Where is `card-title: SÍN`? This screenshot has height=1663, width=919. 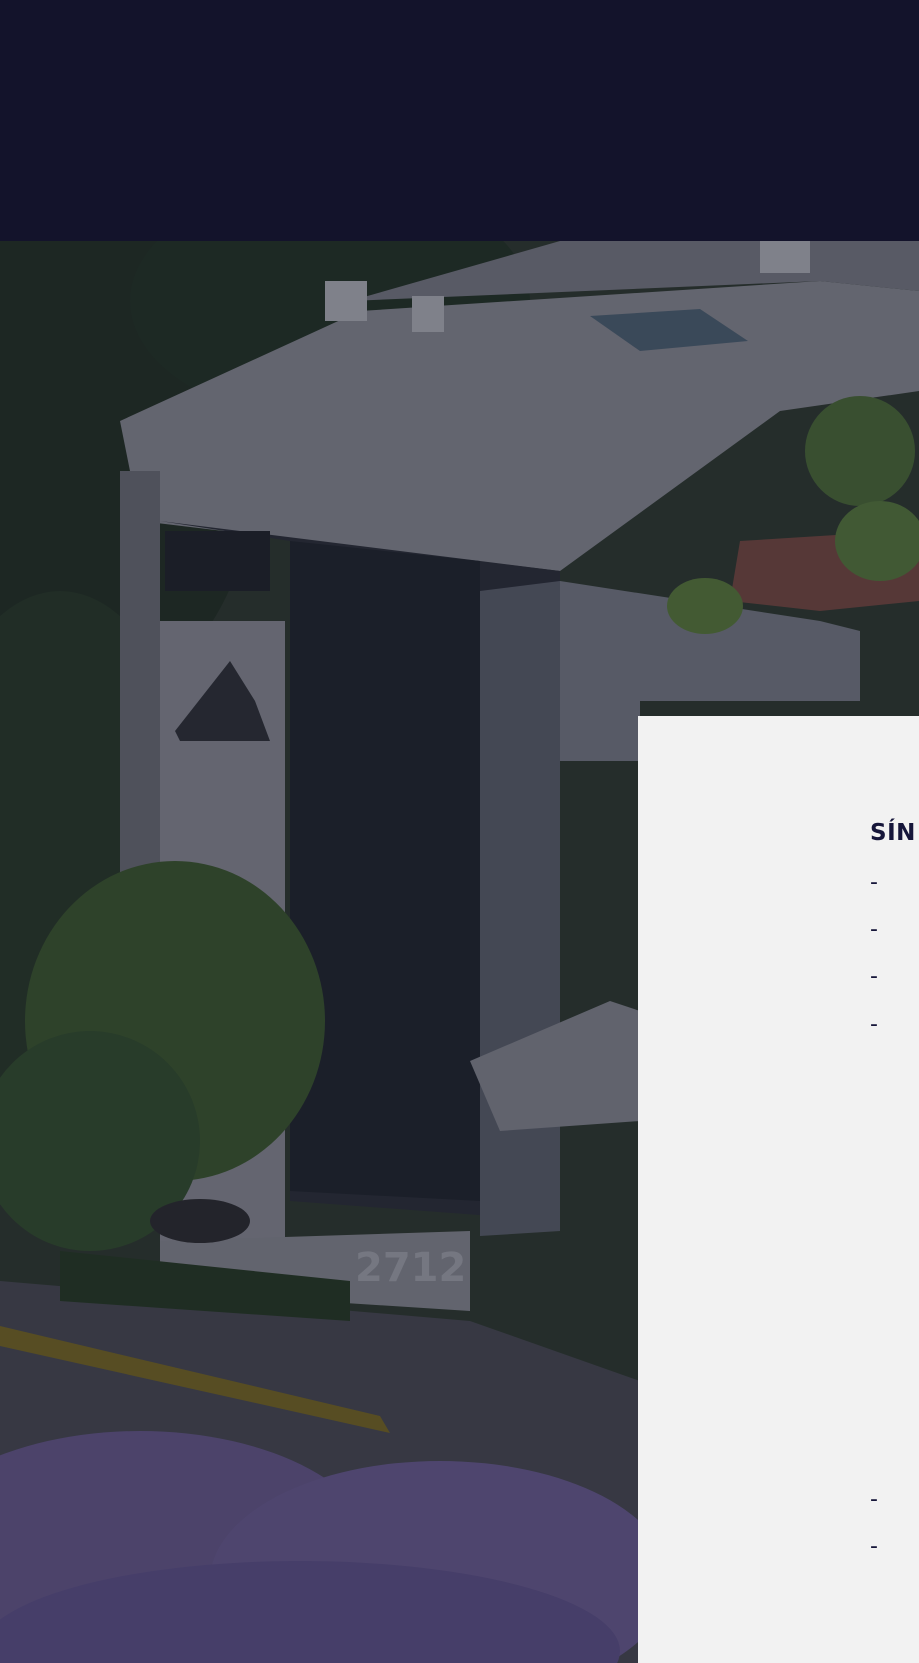 card-title: SÍN is located at coordinates (893, 833).